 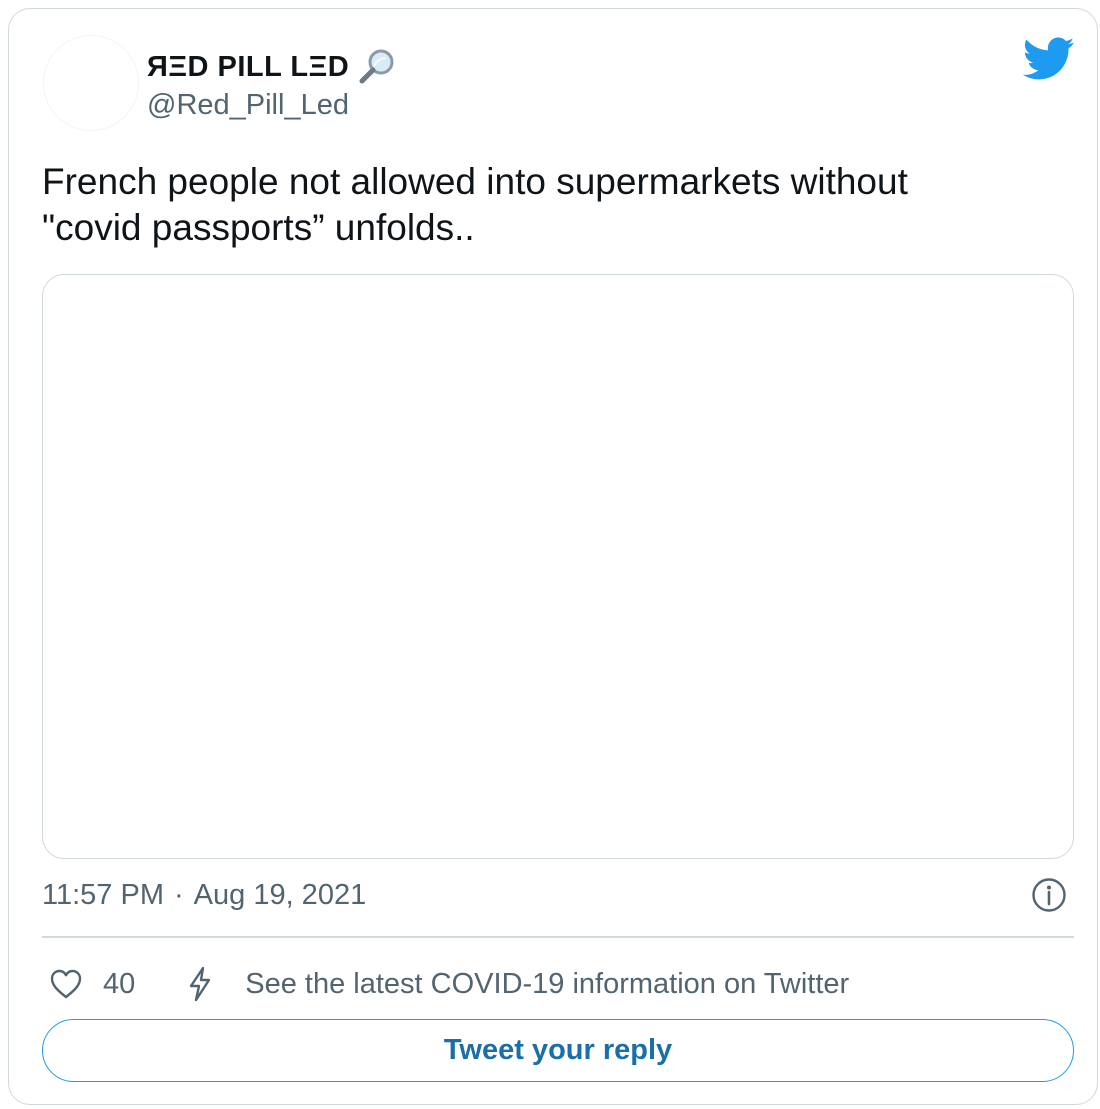 I want to click on tweet-time: 11:57 PM, so click(x=103, y=895).